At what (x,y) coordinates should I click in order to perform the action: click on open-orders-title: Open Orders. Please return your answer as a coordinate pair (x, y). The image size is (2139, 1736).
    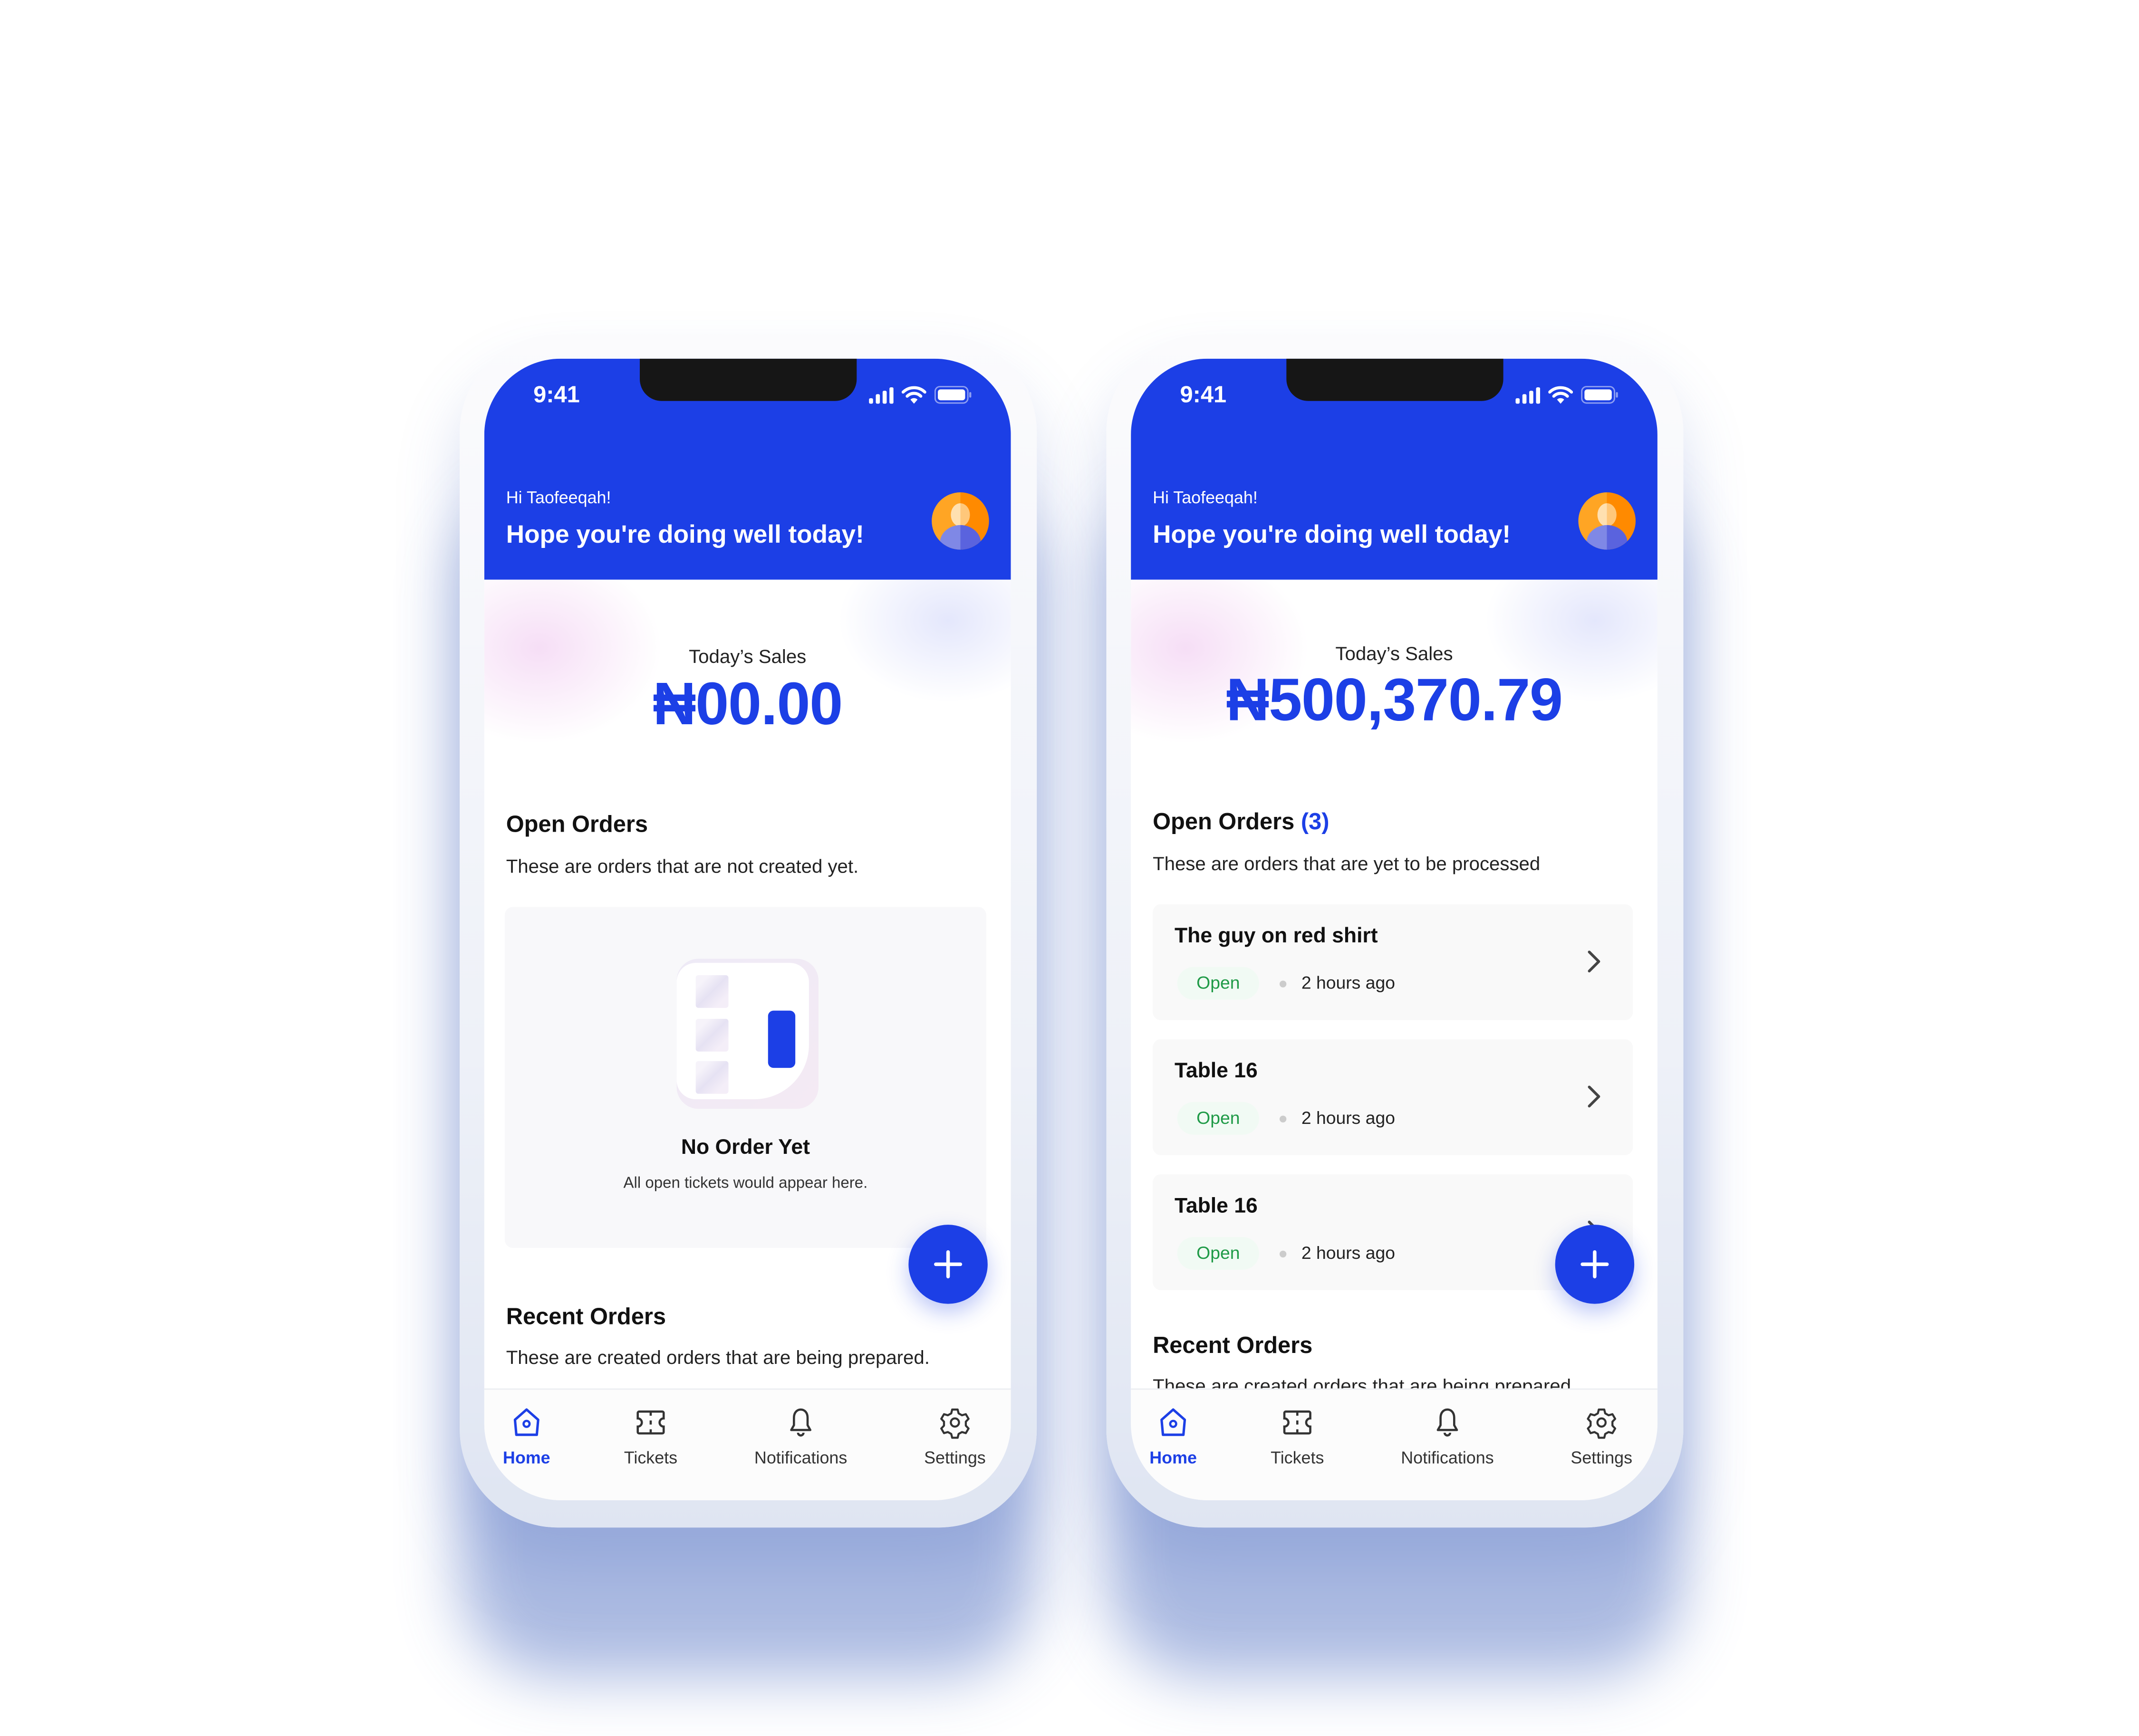
    Looking at the image, I should click on (577, 825).